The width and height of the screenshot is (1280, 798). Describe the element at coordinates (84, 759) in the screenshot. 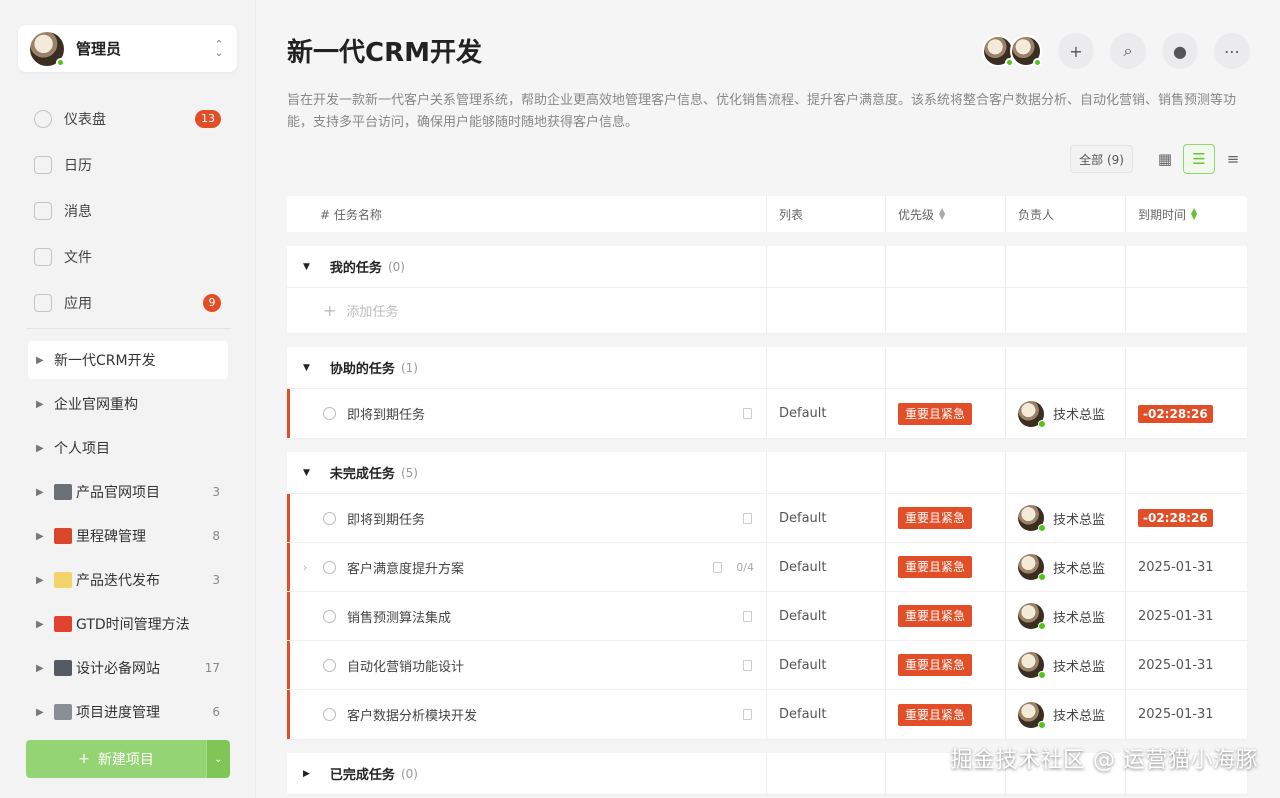

I see `plus-icon: +` at that location.